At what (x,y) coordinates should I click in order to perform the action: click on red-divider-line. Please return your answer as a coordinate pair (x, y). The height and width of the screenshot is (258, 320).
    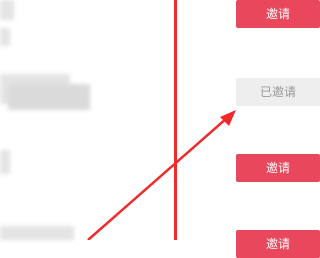
    Looking at the image, I should click on (175, 120).